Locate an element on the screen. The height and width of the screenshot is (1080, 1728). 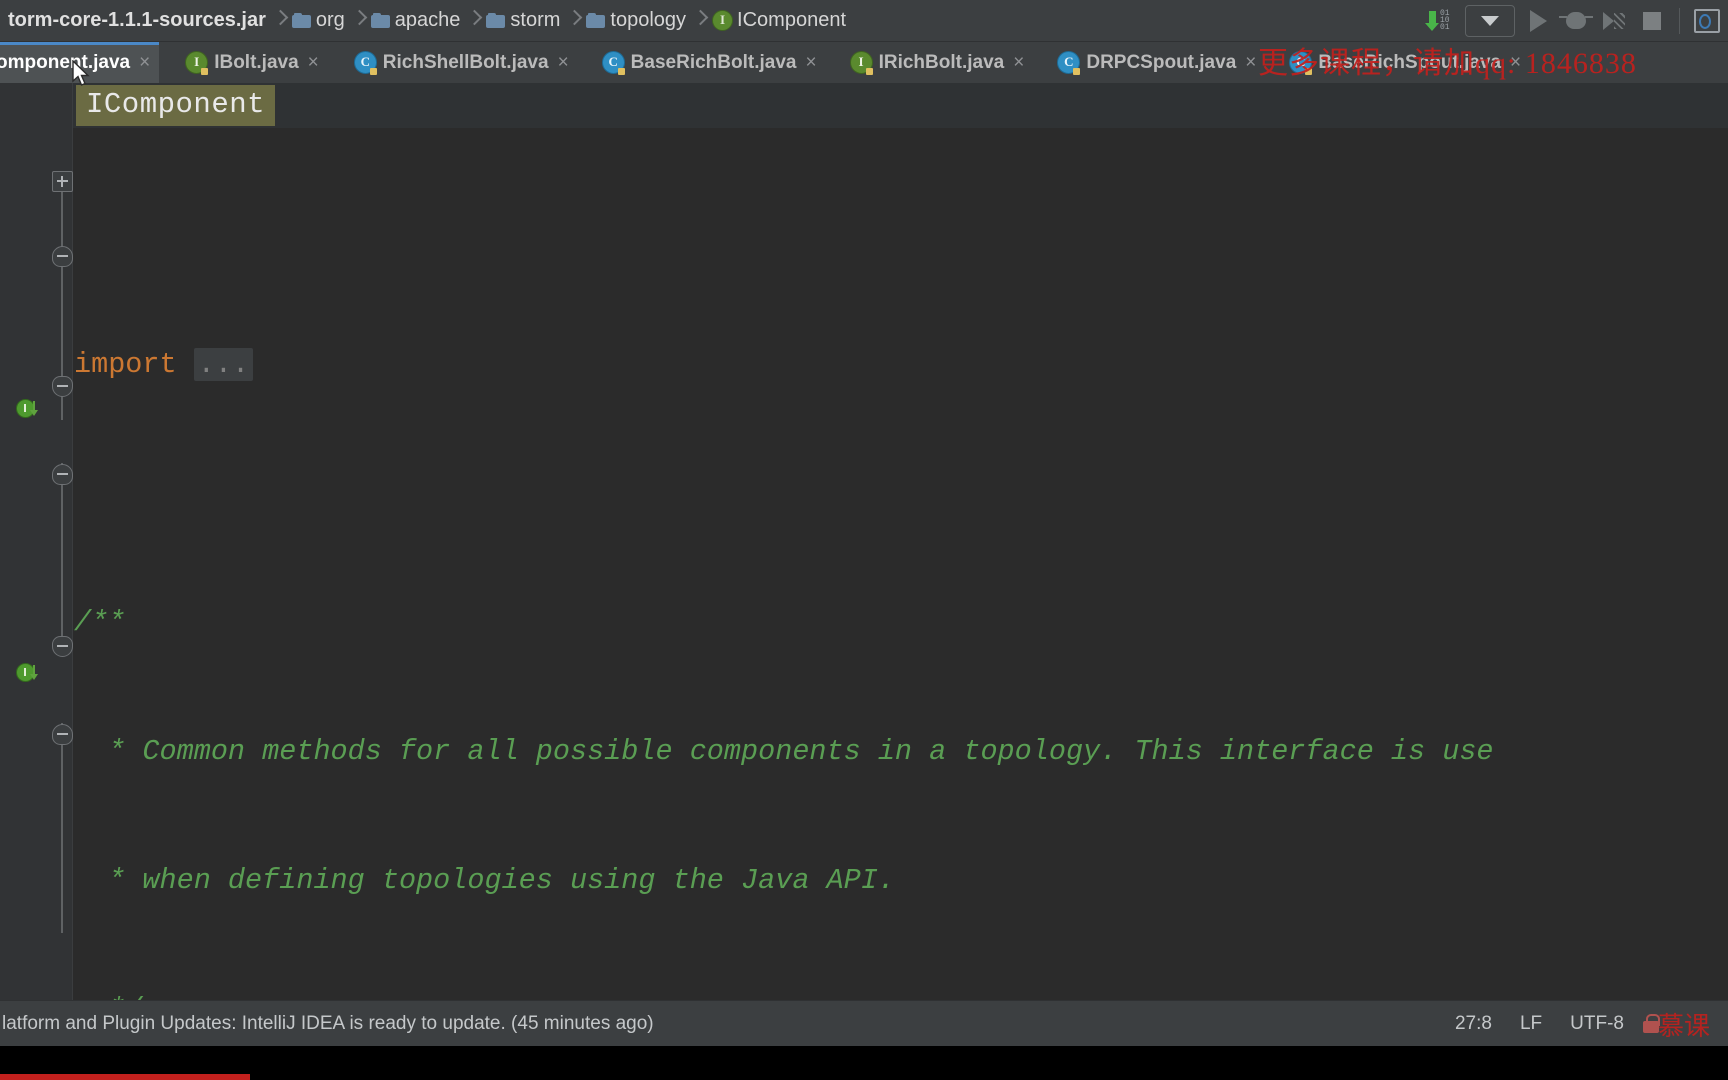
breadcrumb-item-apache: apache is located at coordinates (417, 21).